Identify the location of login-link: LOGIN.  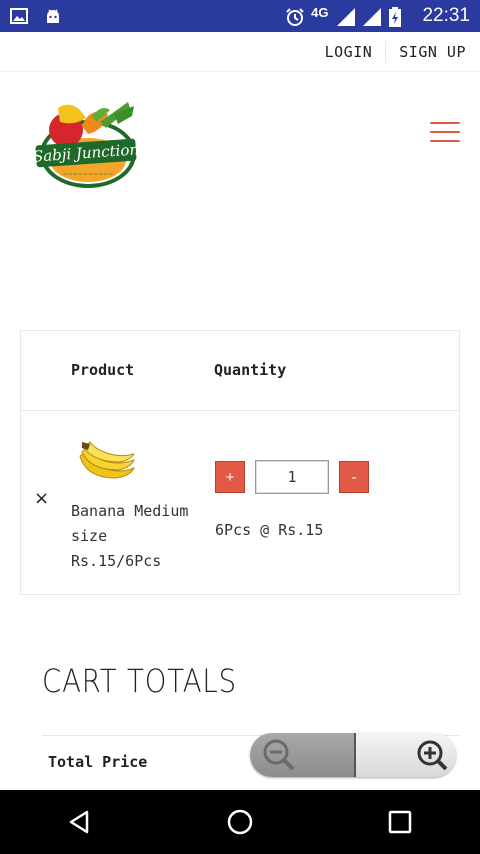
(349, 52).